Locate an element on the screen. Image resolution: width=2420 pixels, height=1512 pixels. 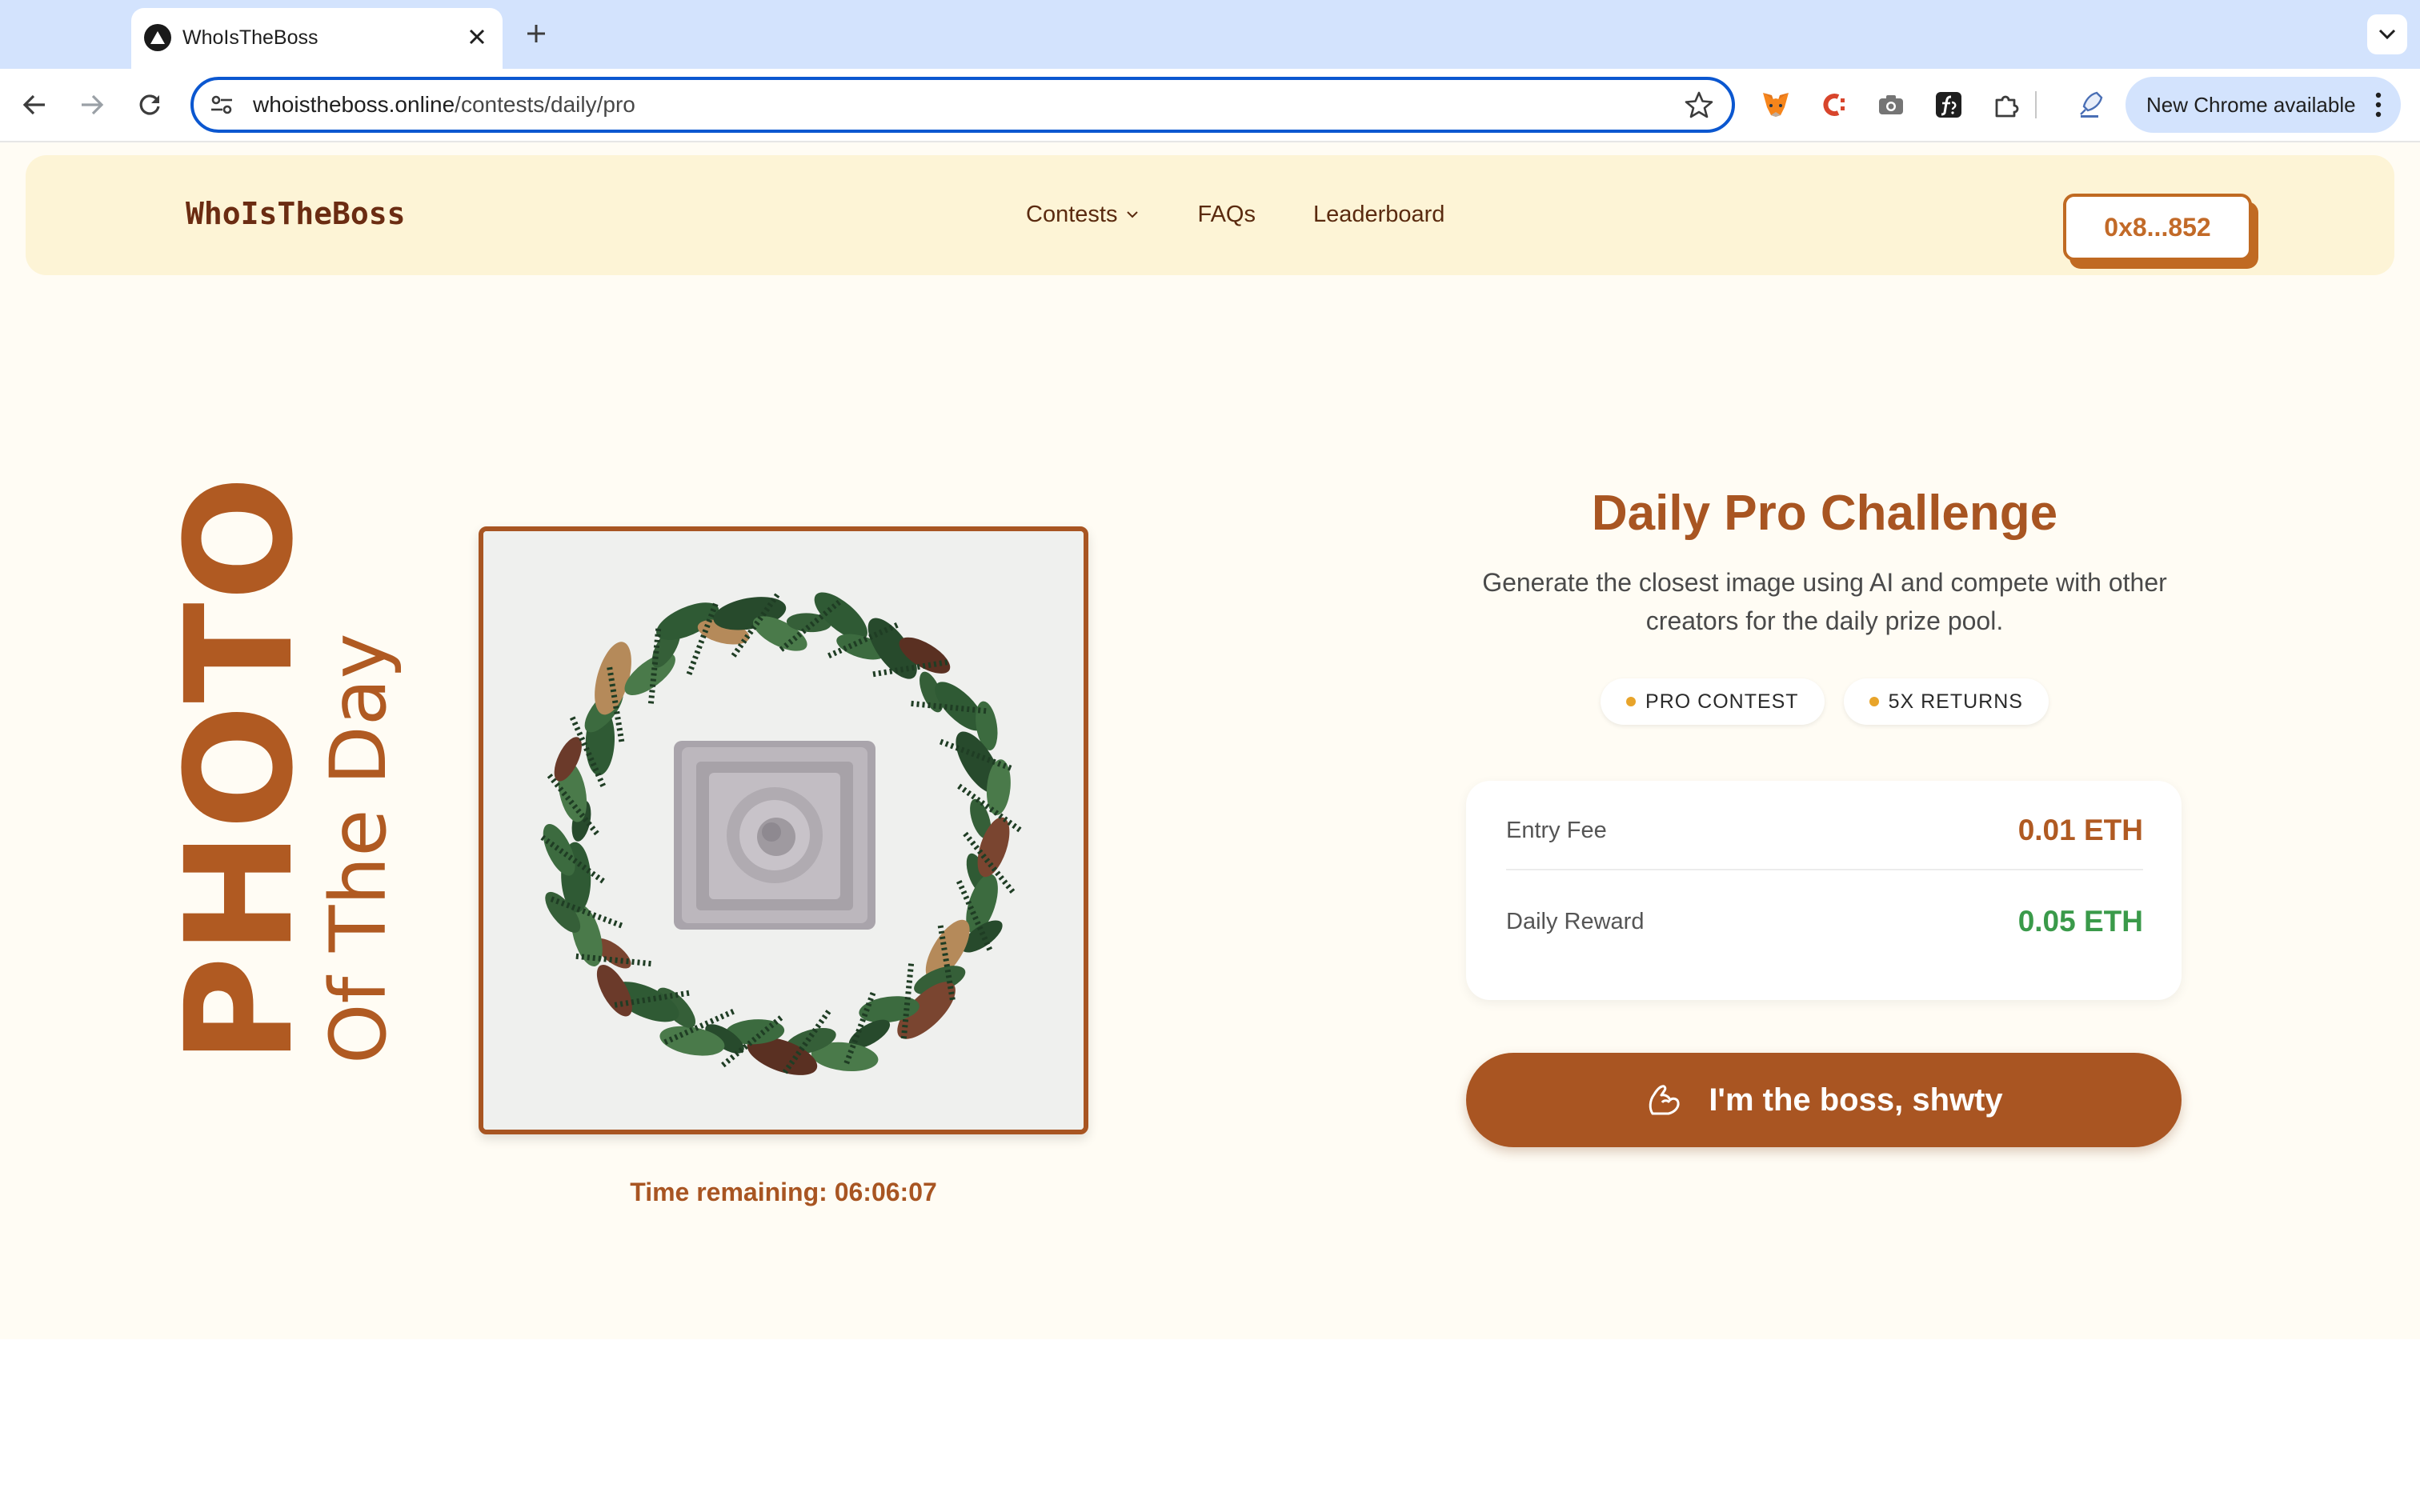
browser-tab: WhoIsTheBoss is located at coordinates (317, 38).